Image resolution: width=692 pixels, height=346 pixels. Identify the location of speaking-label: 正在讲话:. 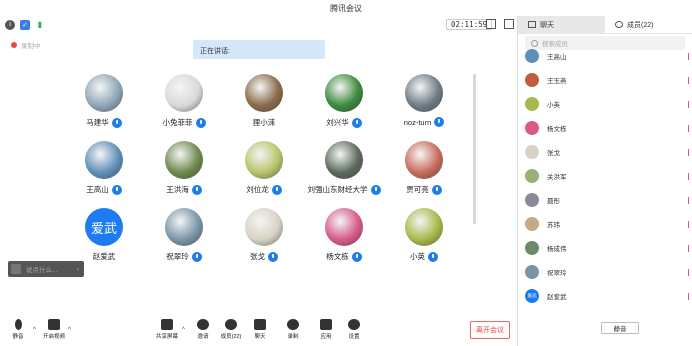
(215, 51).